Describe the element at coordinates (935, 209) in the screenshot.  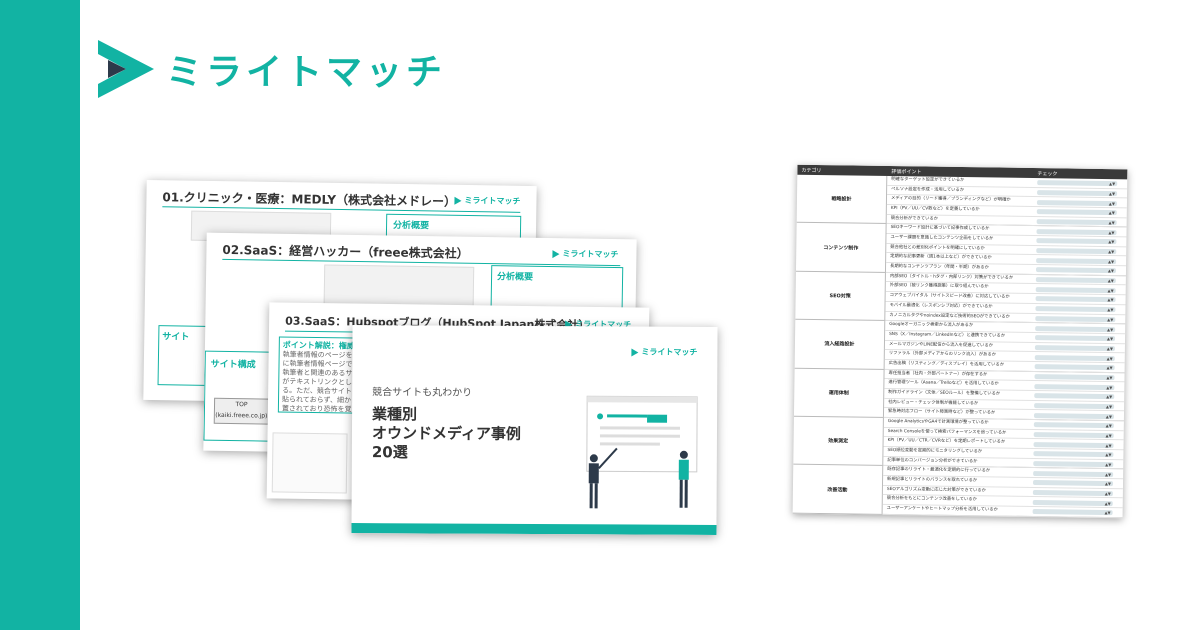
I see `point-text: KPI（PV／UU／CV数など）を定義しているか` at that location.